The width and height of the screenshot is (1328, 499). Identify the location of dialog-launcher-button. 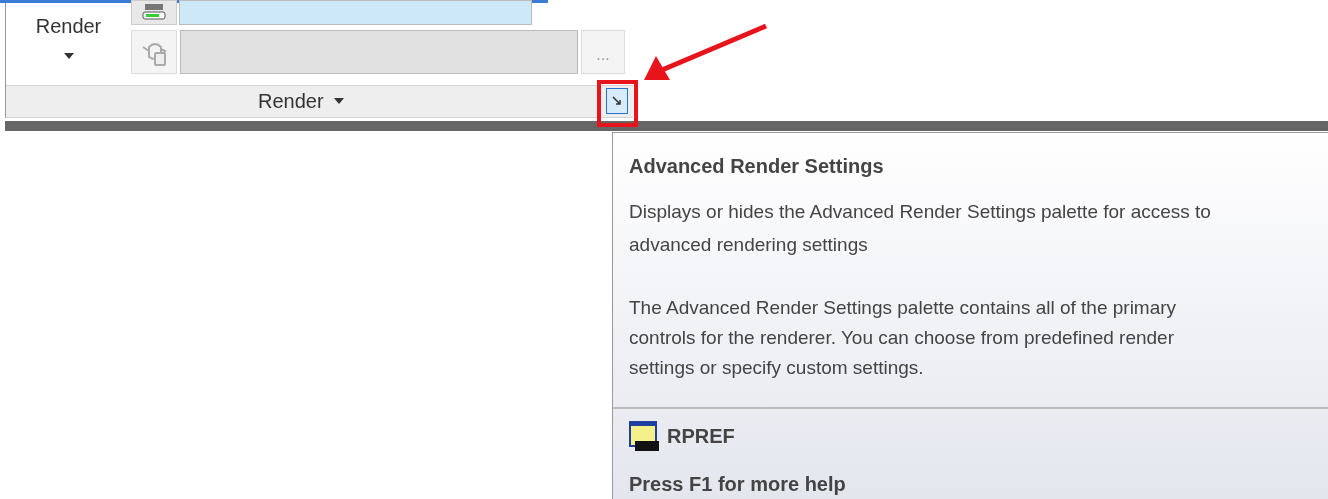
(617, 101).